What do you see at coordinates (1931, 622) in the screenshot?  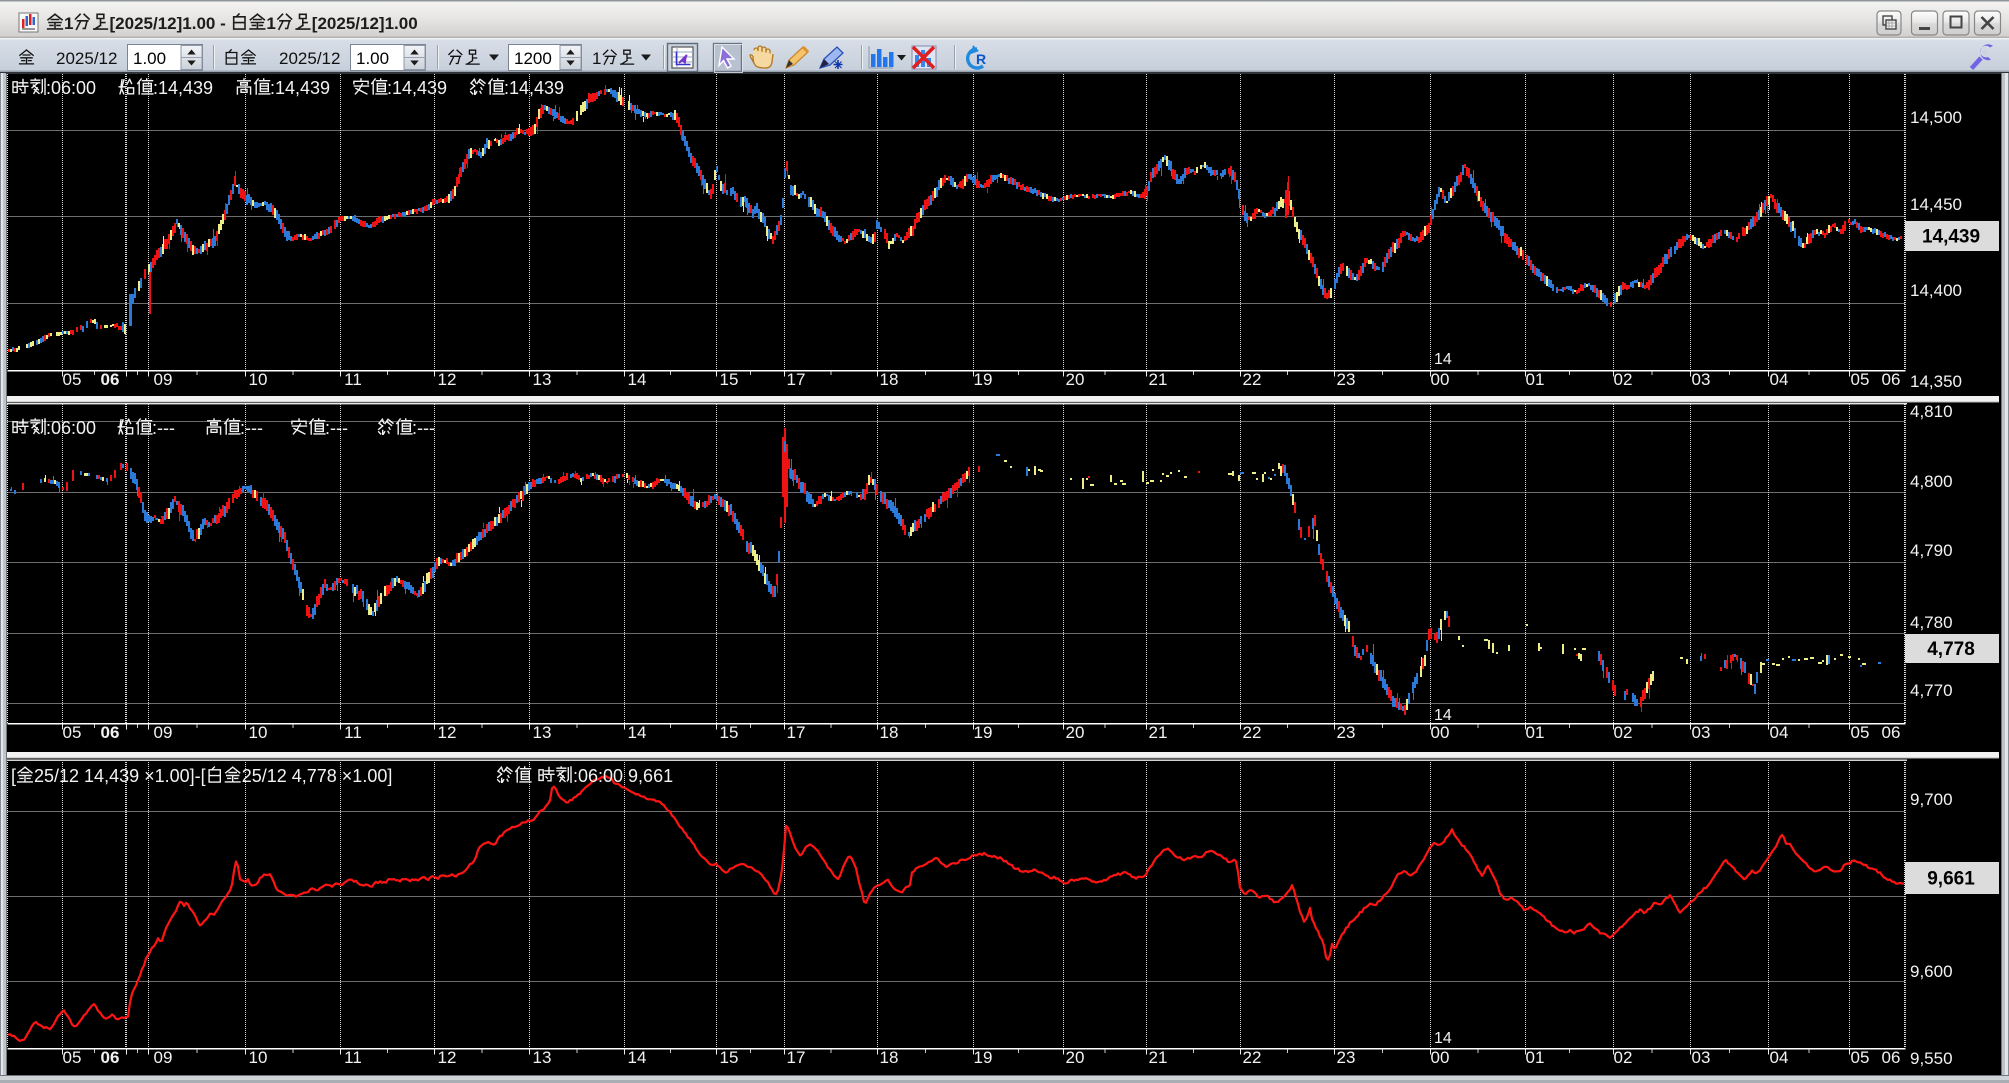 I see `svg-text: 4,780` at bounding box center [1931, 622].